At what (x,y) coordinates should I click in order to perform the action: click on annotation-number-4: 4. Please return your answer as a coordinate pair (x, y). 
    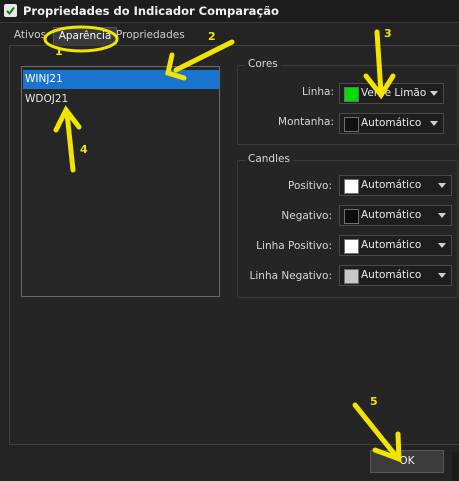
    Looking at the image, I should click on (84, 149).